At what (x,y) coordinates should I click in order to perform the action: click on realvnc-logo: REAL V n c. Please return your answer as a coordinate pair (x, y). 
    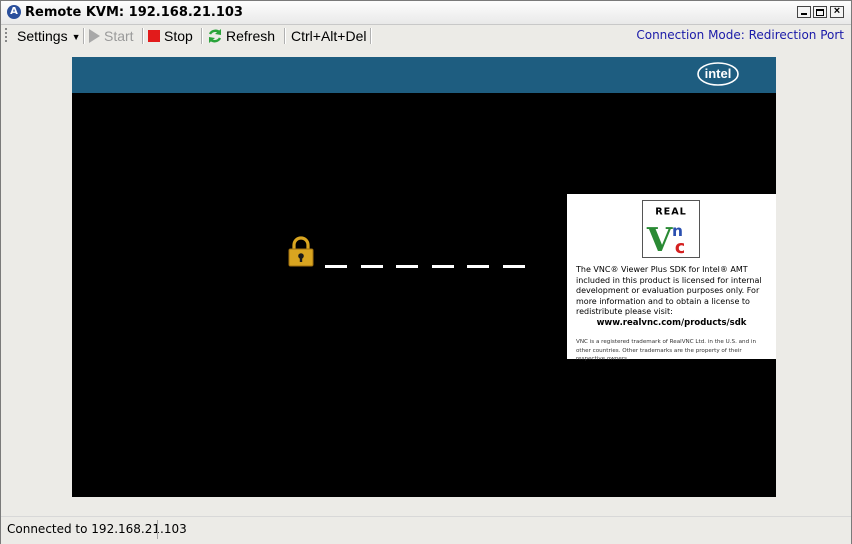
    Looking at the image, I should click on (671, 229).